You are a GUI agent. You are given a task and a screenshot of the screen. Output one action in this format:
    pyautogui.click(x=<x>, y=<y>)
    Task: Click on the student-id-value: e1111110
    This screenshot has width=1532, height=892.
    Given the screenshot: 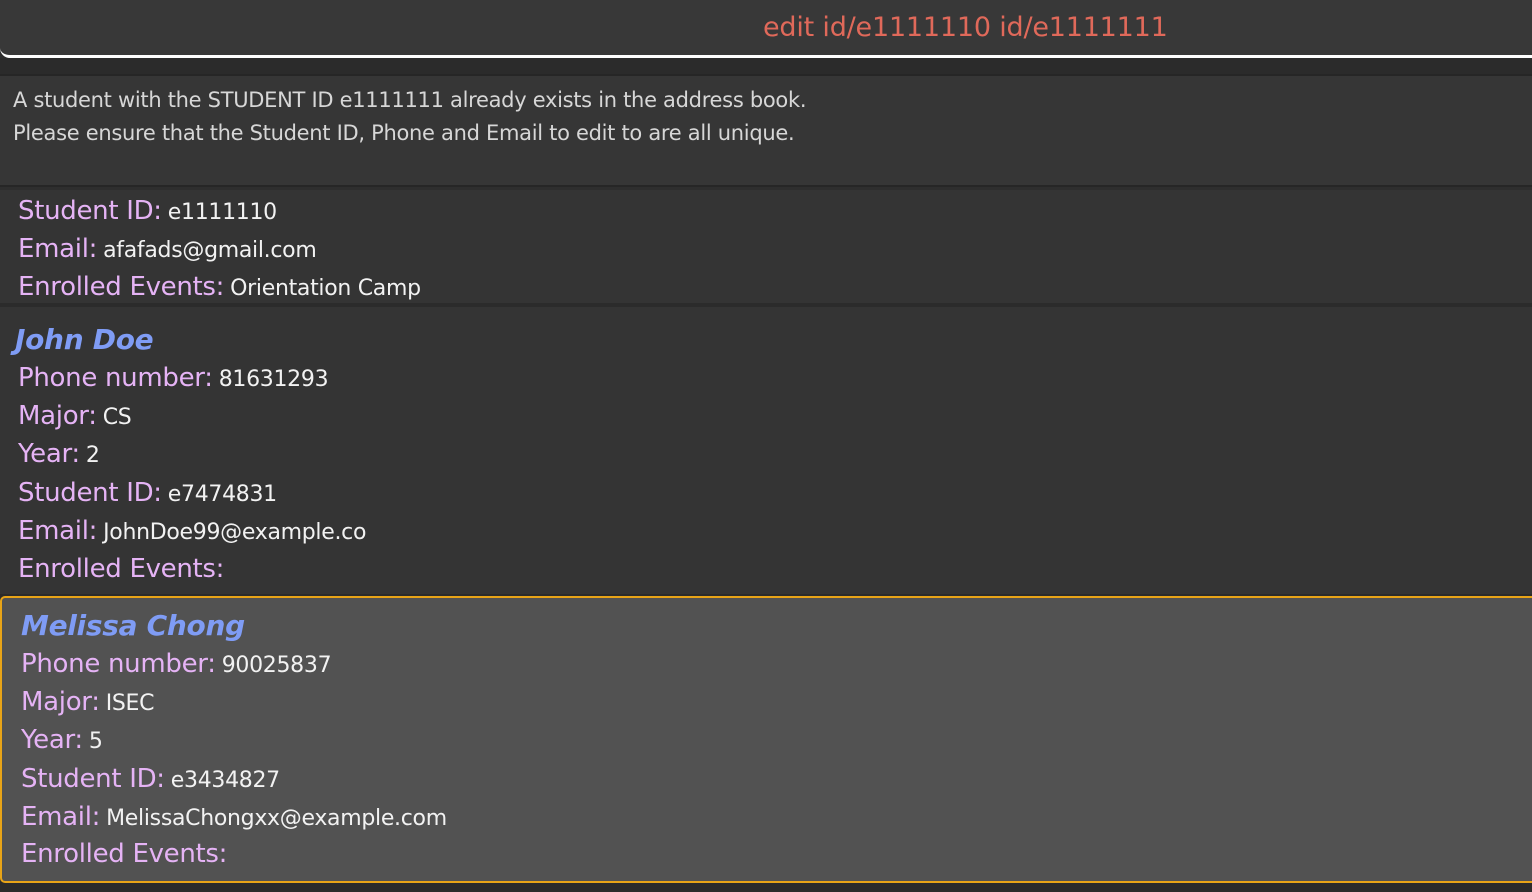 What is the action you would take?
    pyautogui.click(x=222, y=212)
    